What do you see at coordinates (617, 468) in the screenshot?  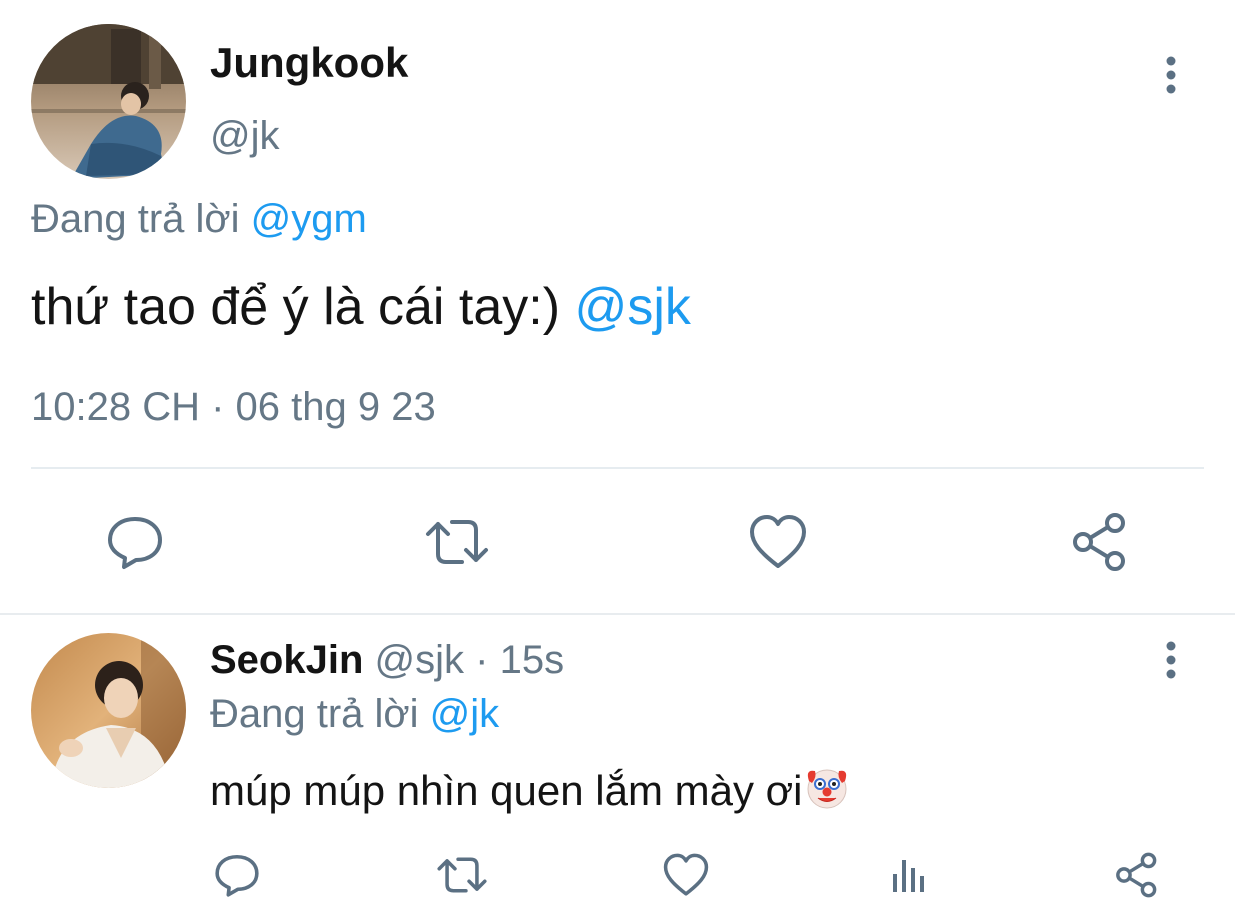 I see `divider` at bounding box center [617, 468].